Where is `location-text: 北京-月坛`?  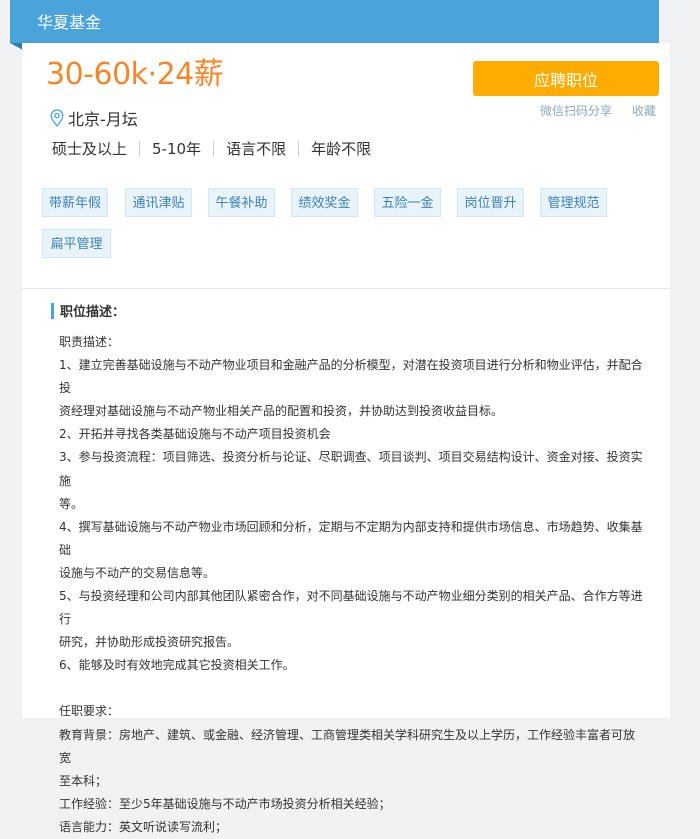
location-text: 北京-月坛 is located at coordinates (103, 119).